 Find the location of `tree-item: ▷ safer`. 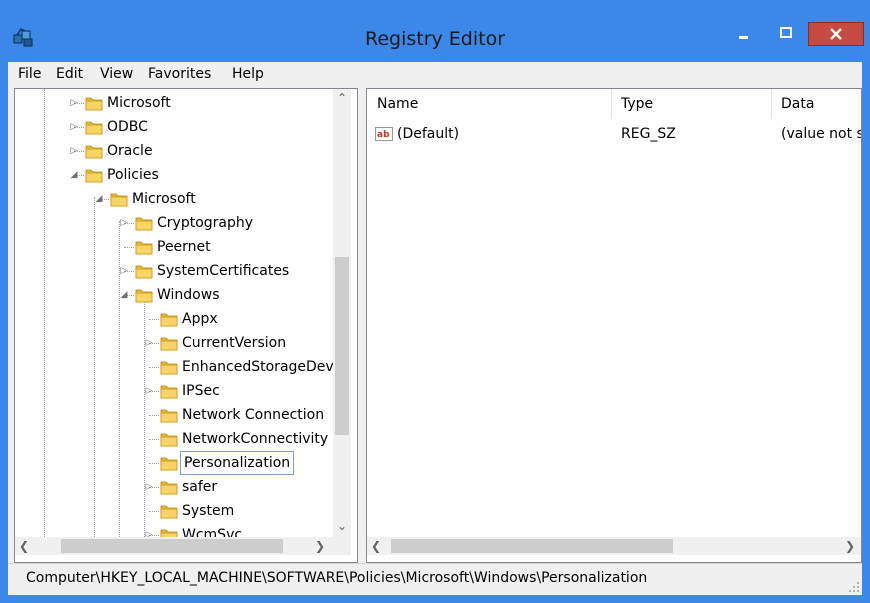

tree-item: ▷ safer is located at coordinates (174, 487).